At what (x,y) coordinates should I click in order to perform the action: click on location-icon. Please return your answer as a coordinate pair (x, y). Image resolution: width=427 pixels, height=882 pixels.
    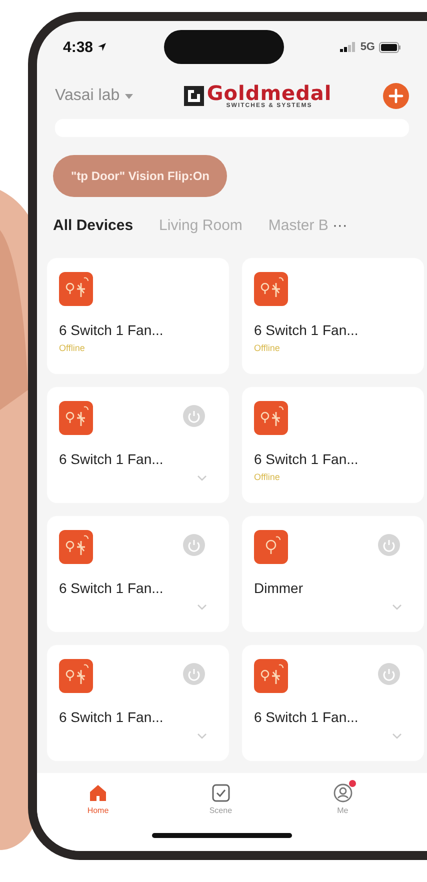
    Looking at the image, I should click on (102, 47).